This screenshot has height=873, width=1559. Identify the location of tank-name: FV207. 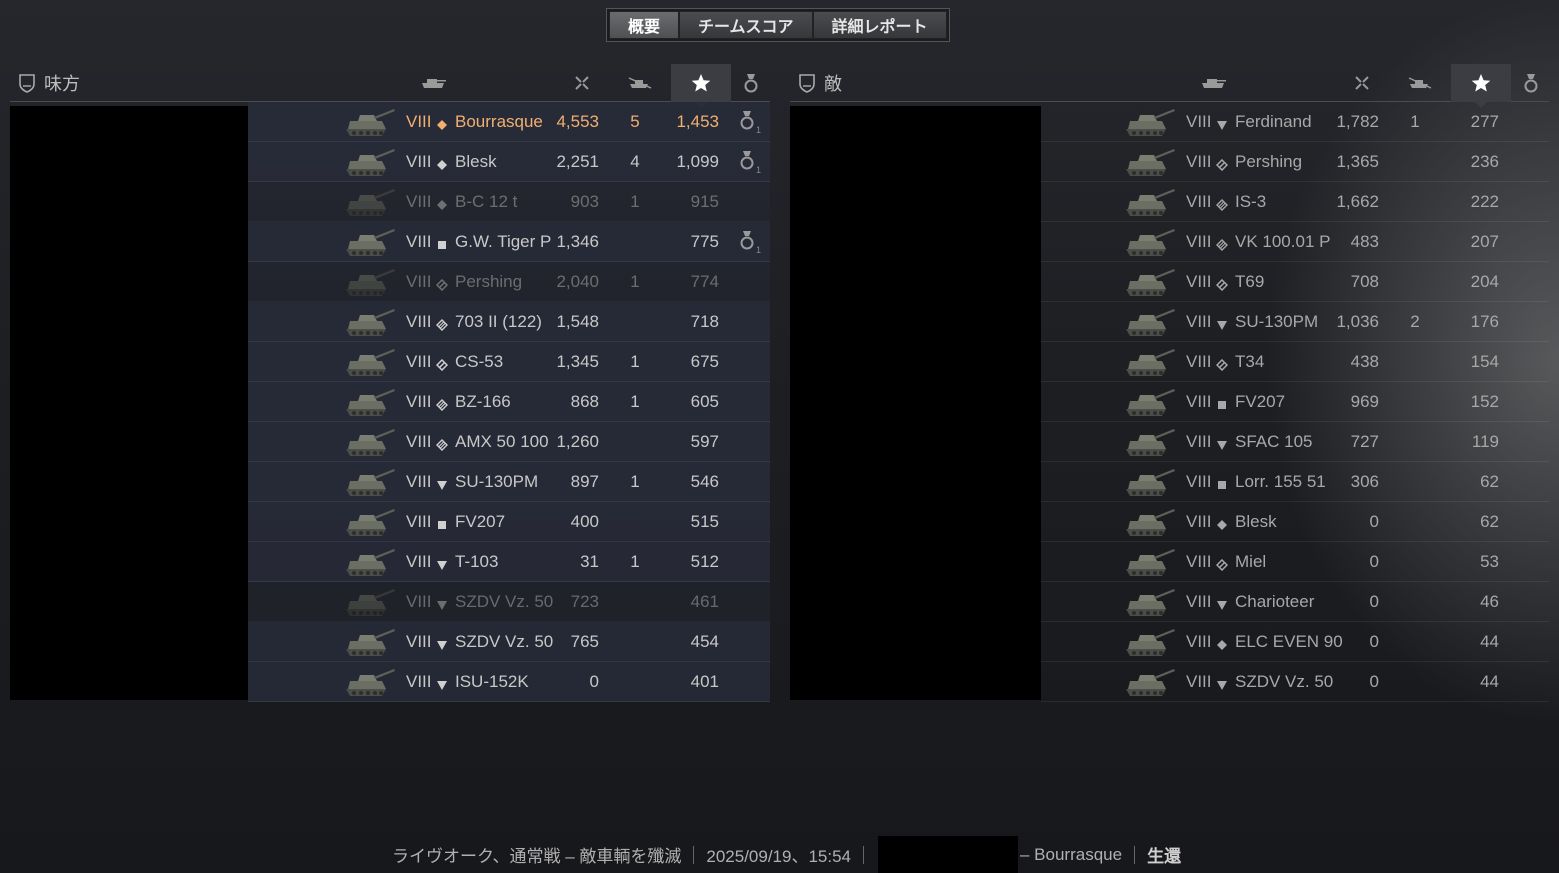
(480, 521).